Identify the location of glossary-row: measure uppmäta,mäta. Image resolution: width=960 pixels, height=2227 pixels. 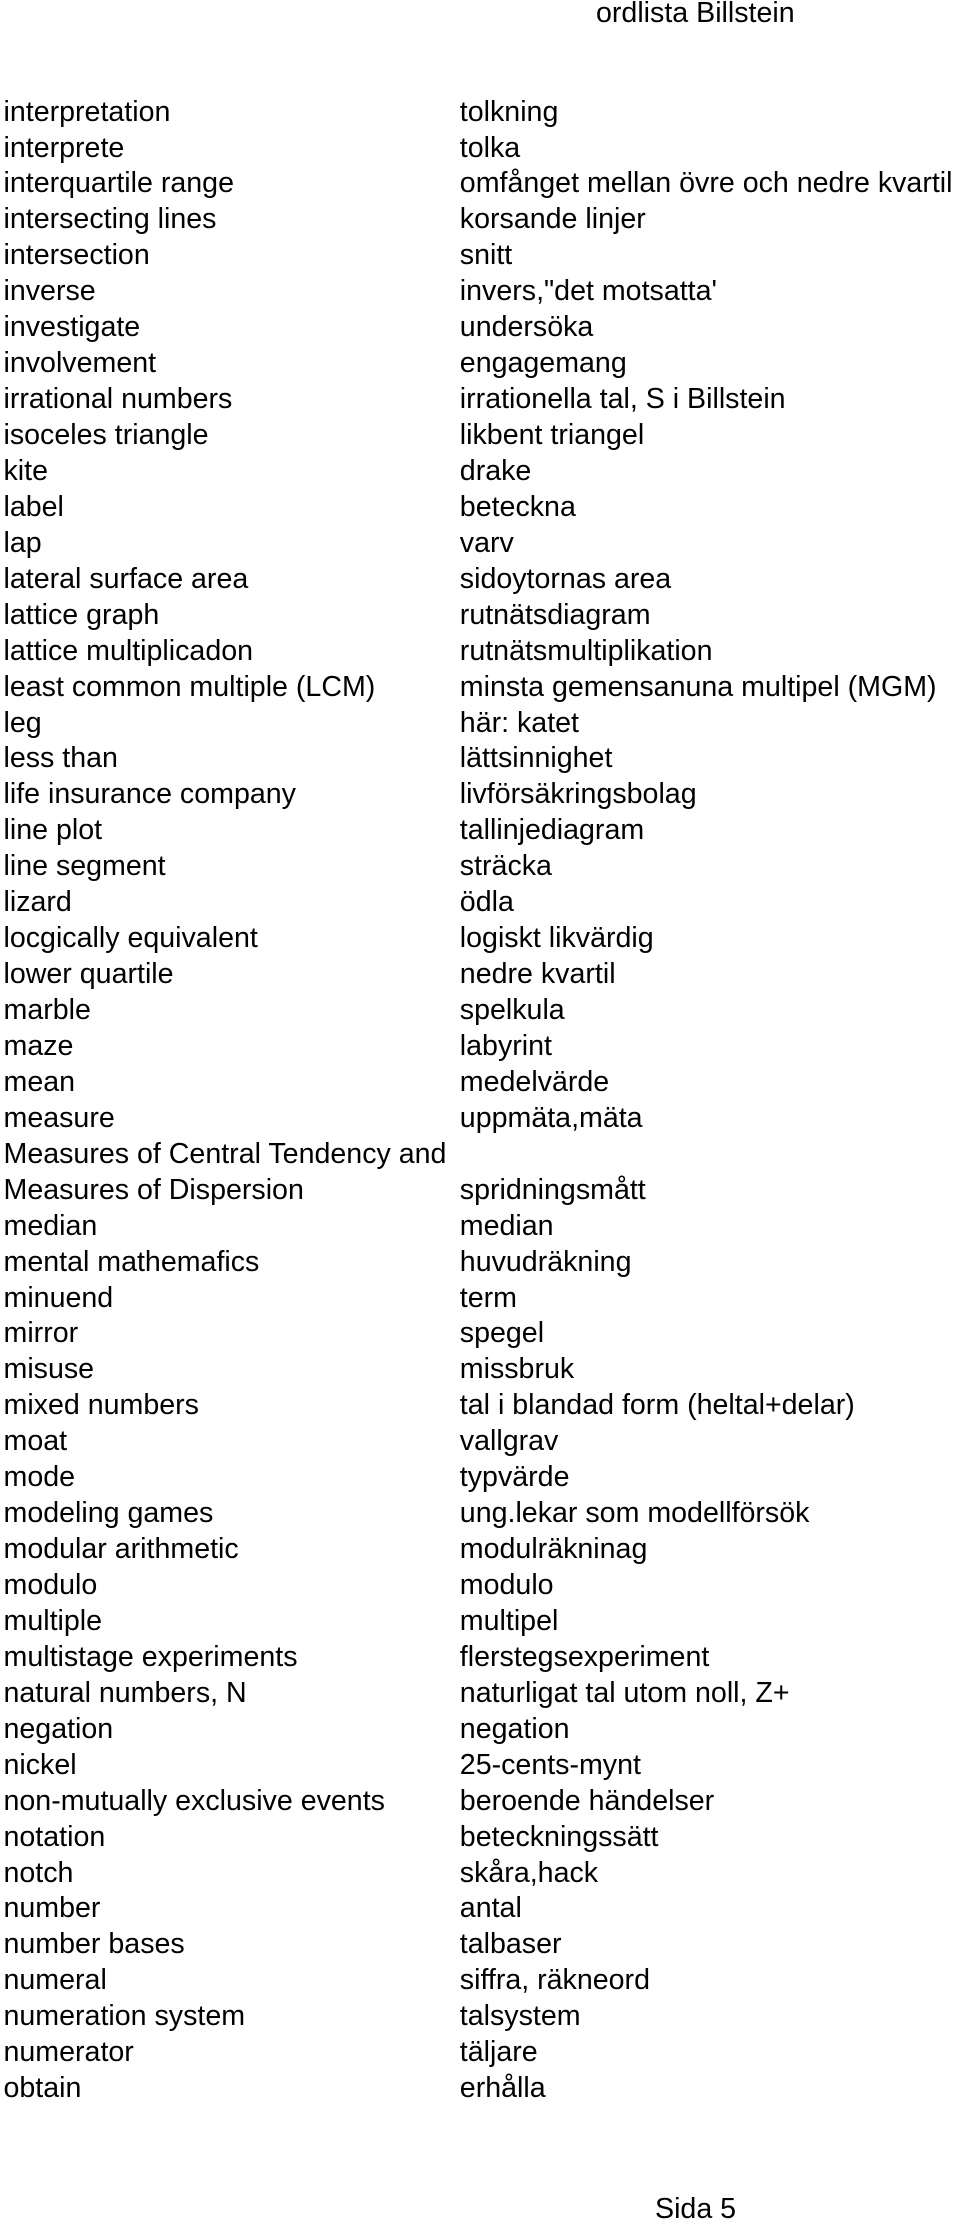
(480, 1119).